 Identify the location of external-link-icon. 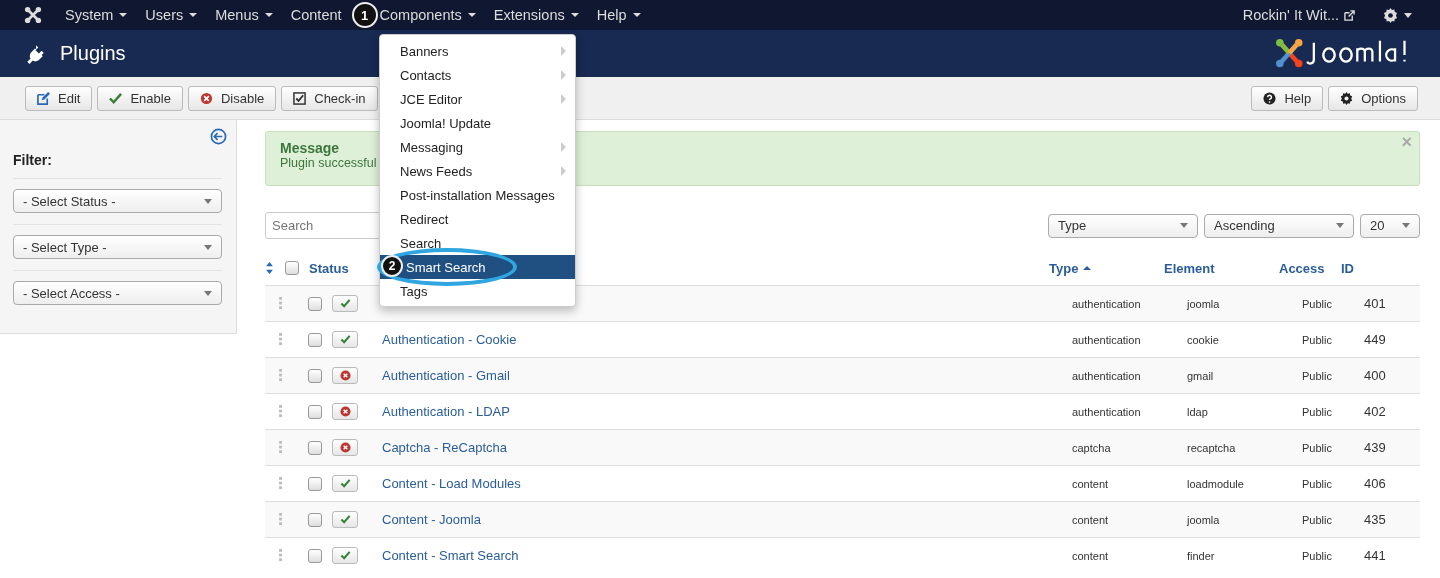
(1349, 15).